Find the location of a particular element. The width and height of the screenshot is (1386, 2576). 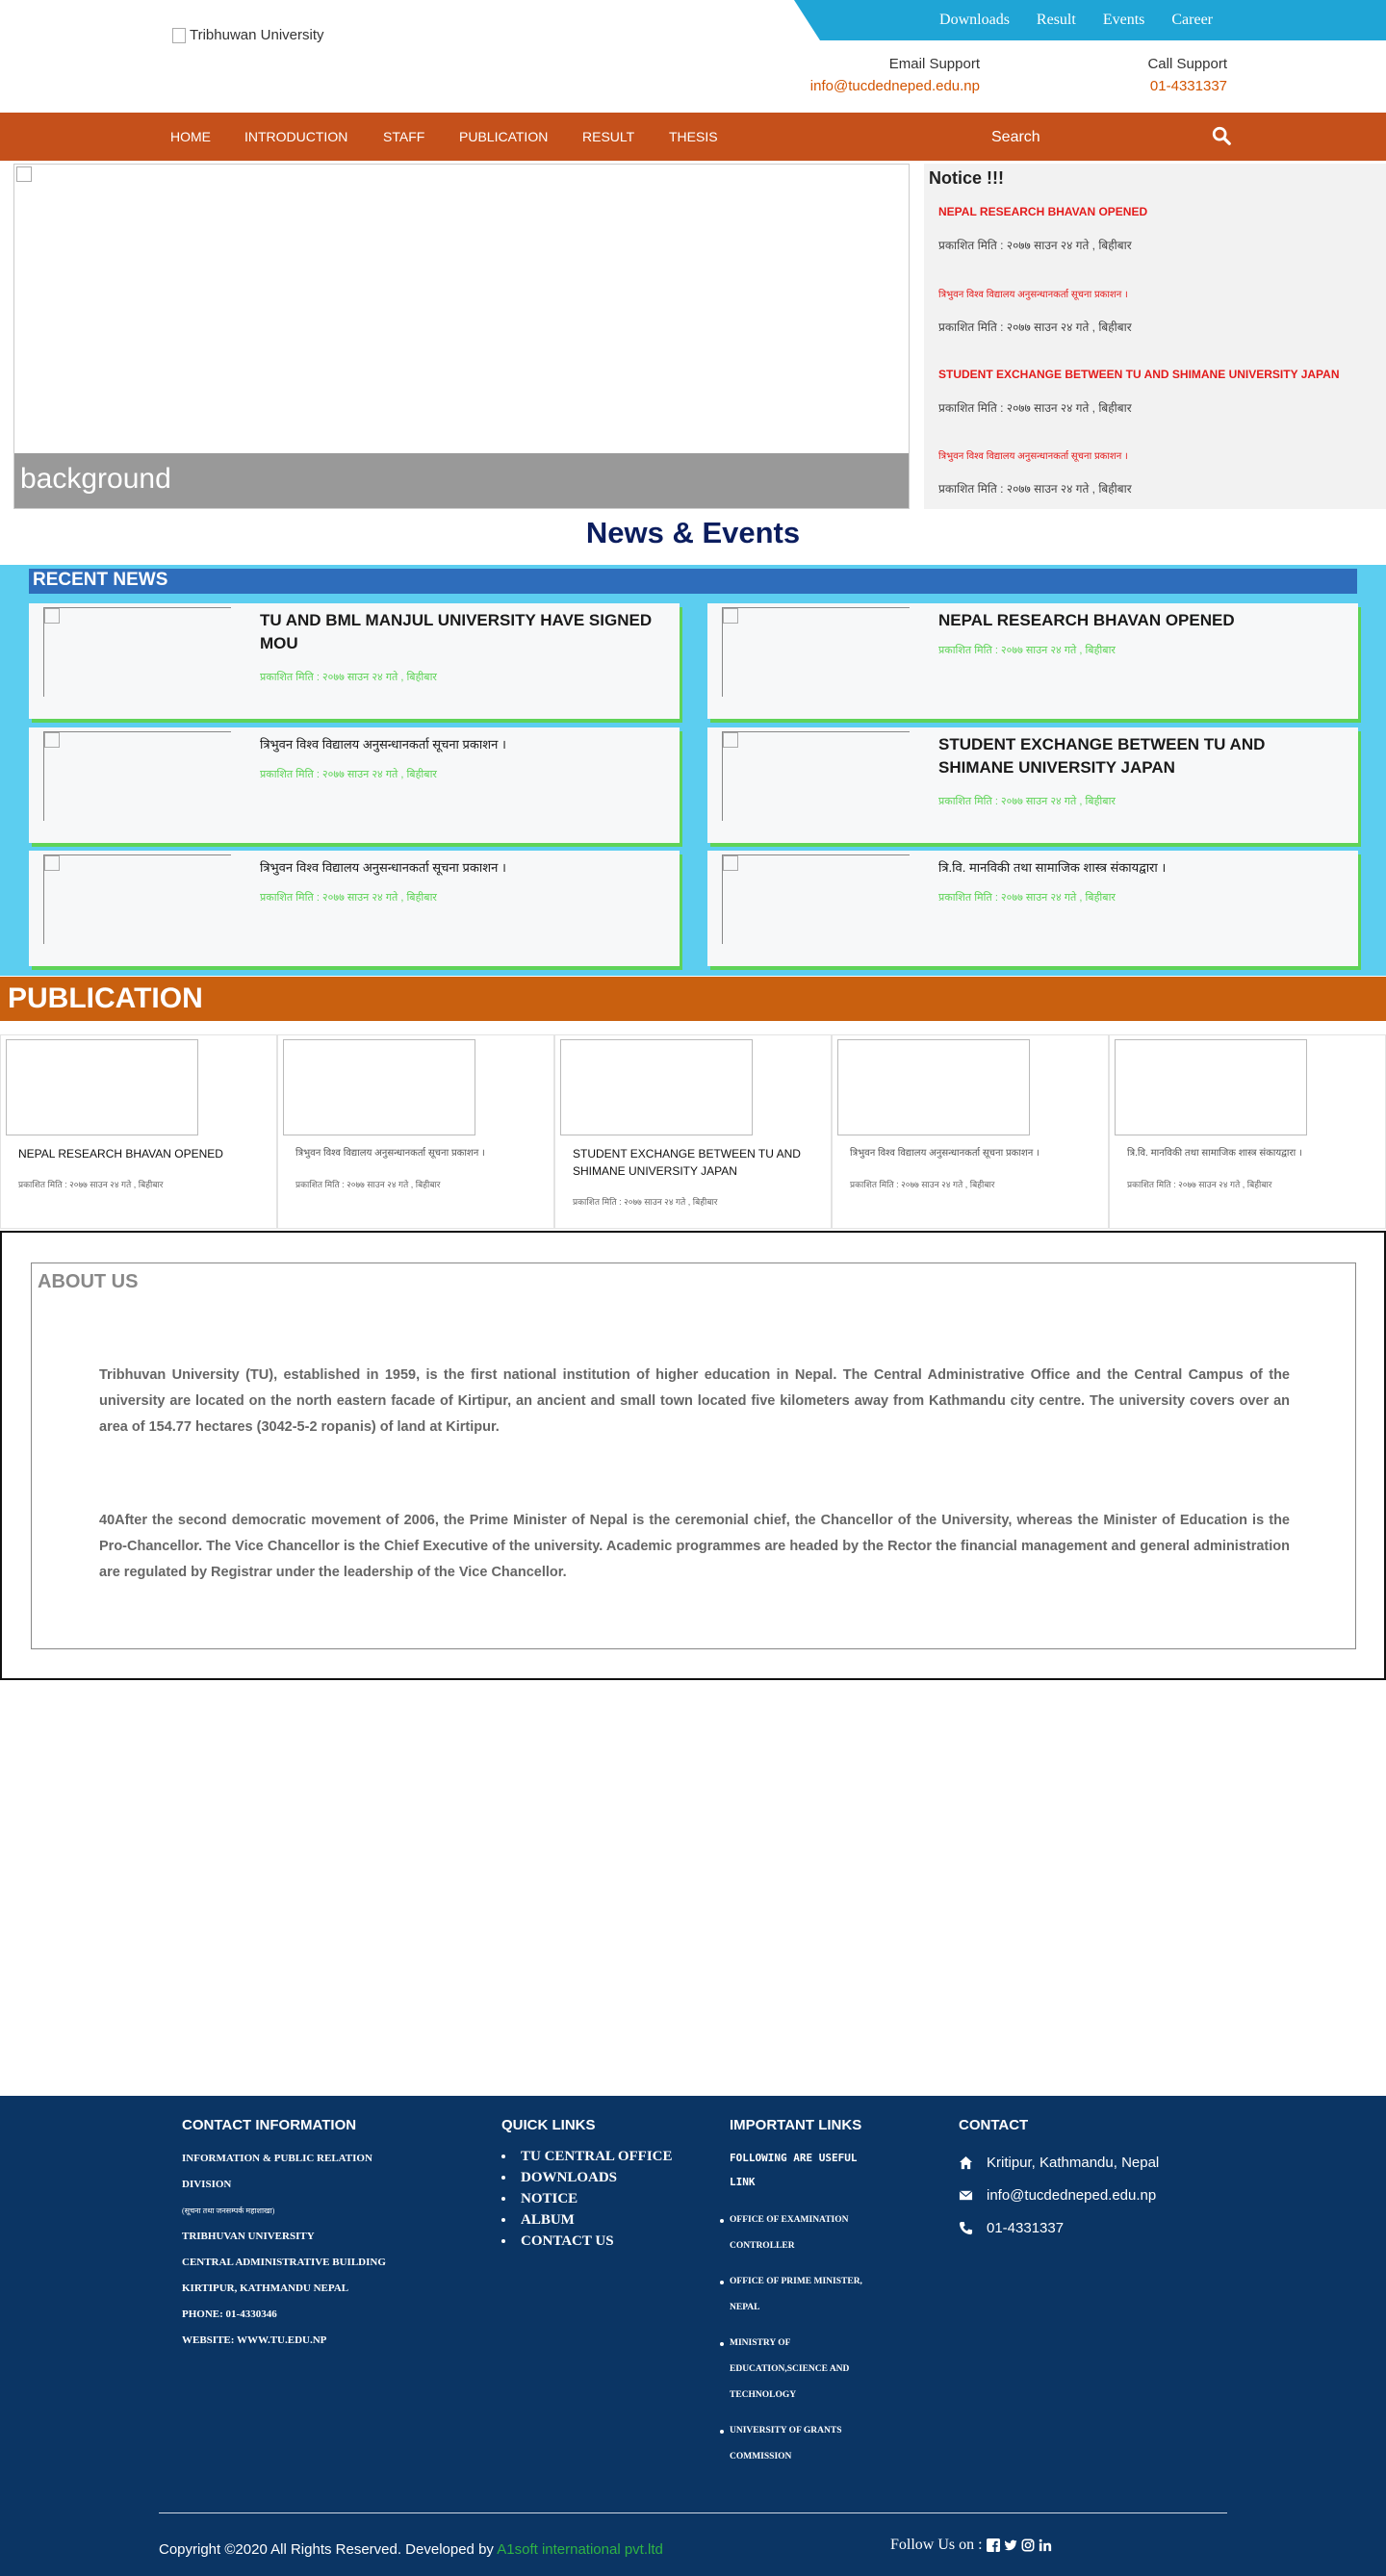

important-link: OFFICE OF PRIME MINISTER, NEPAL is located at coordinates (807, 2295).